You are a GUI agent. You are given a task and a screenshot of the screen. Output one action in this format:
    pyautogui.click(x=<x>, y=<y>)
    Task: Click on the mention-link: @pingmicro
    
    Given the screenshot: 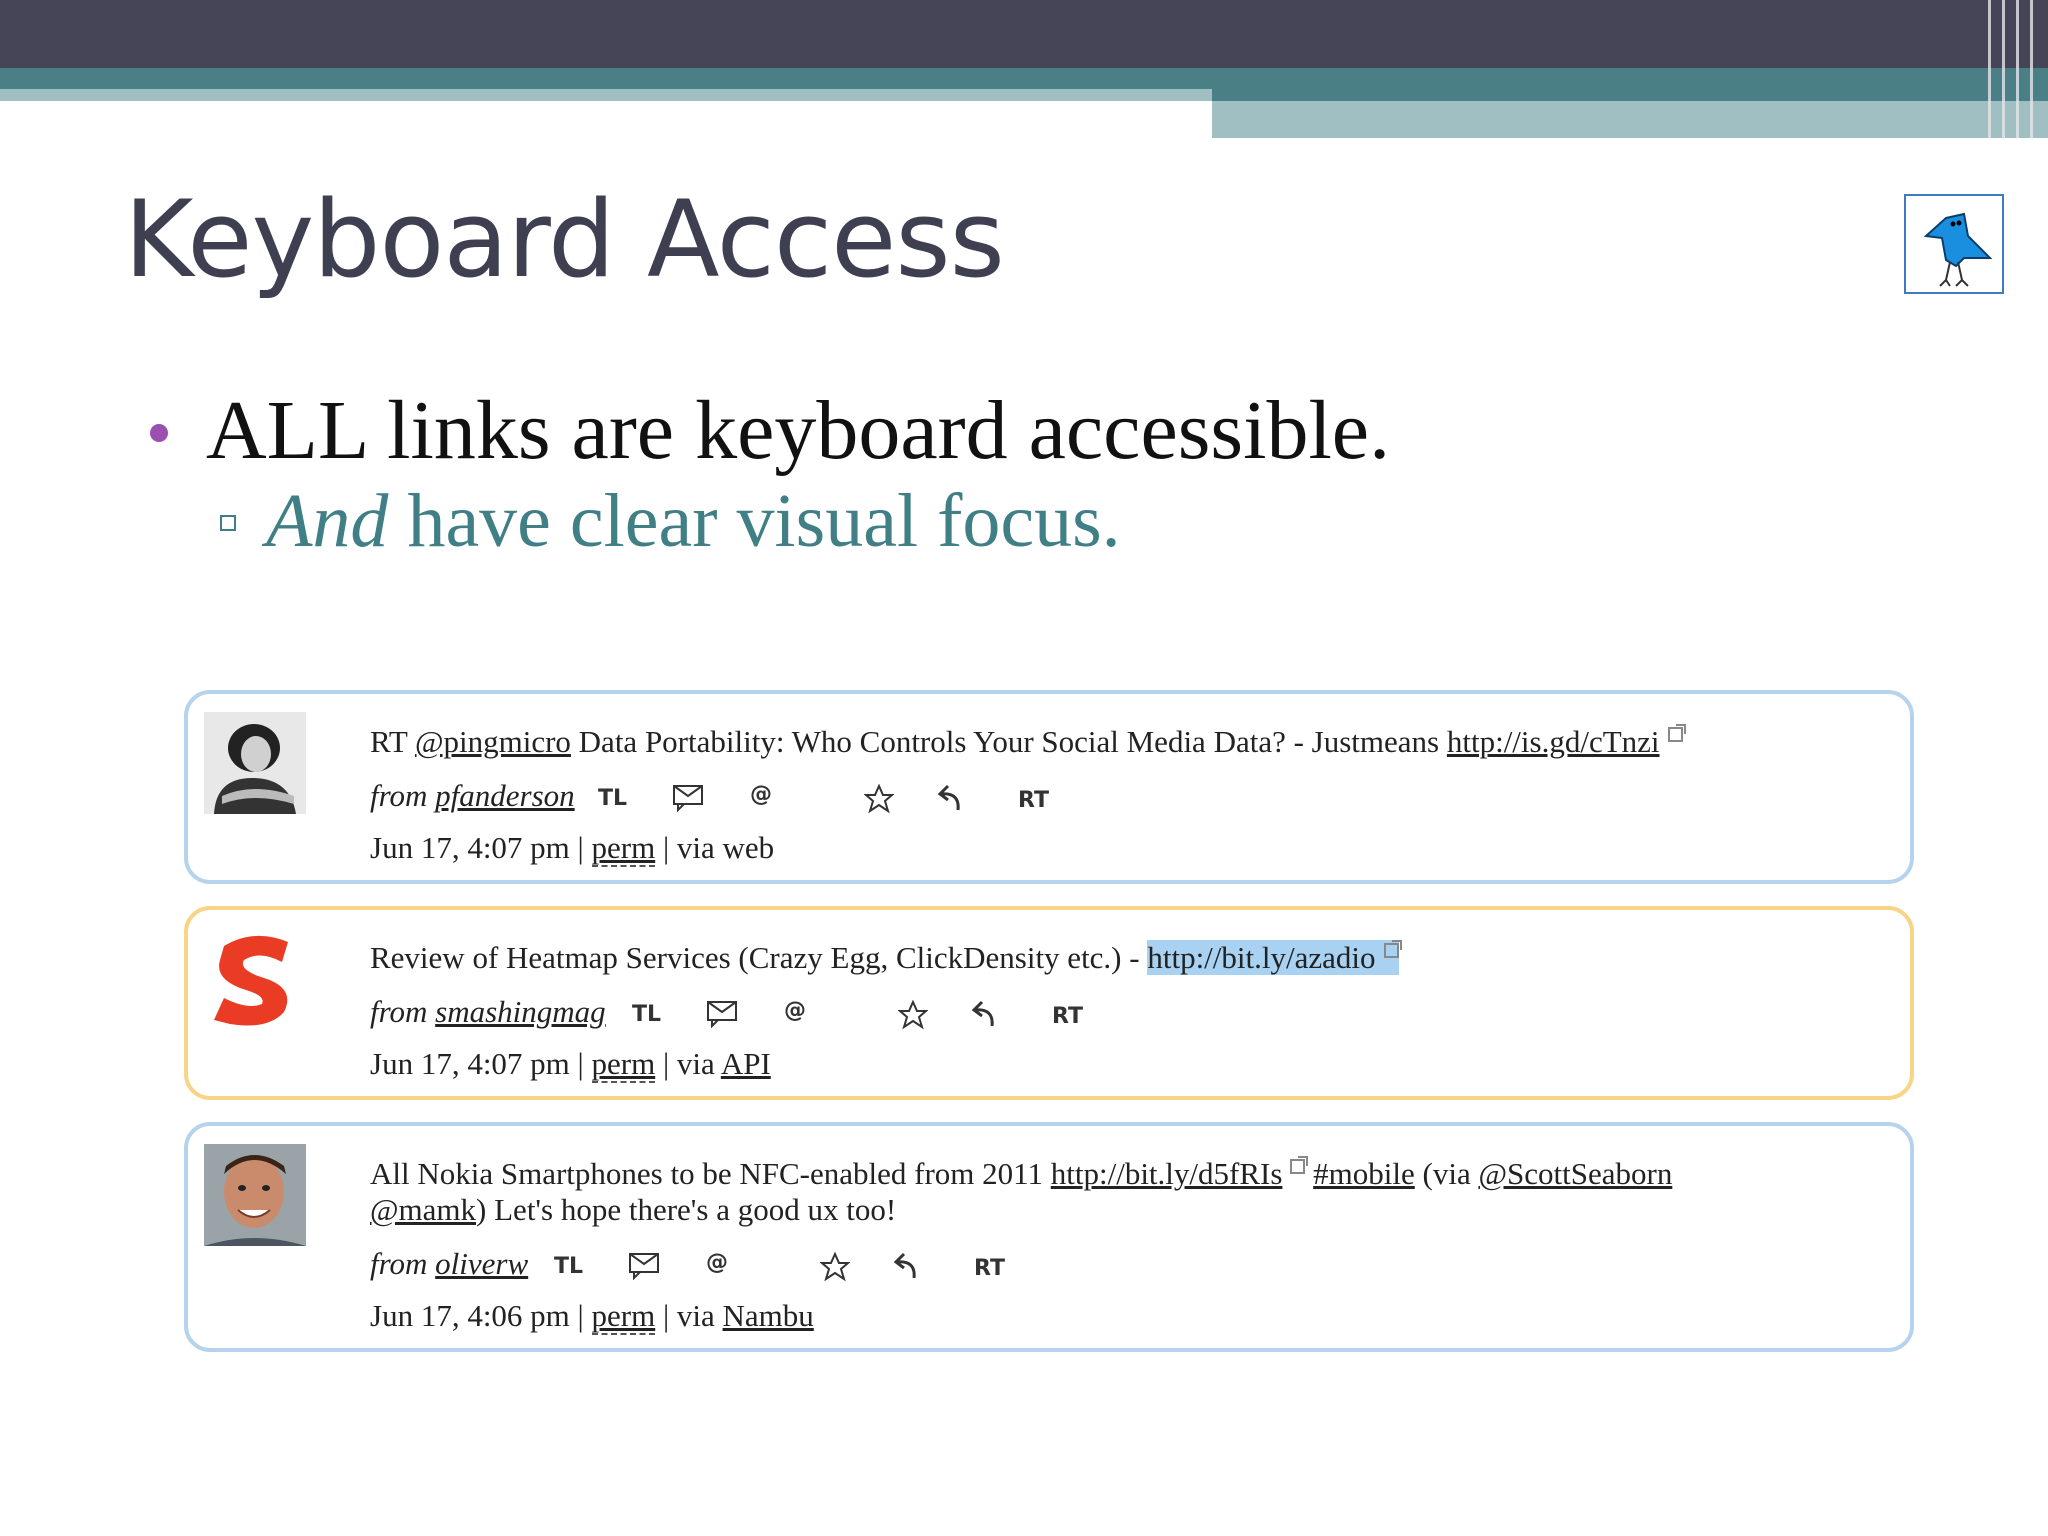 What is the action you would take?
    pyautogui.click(x=493, y=741)
    